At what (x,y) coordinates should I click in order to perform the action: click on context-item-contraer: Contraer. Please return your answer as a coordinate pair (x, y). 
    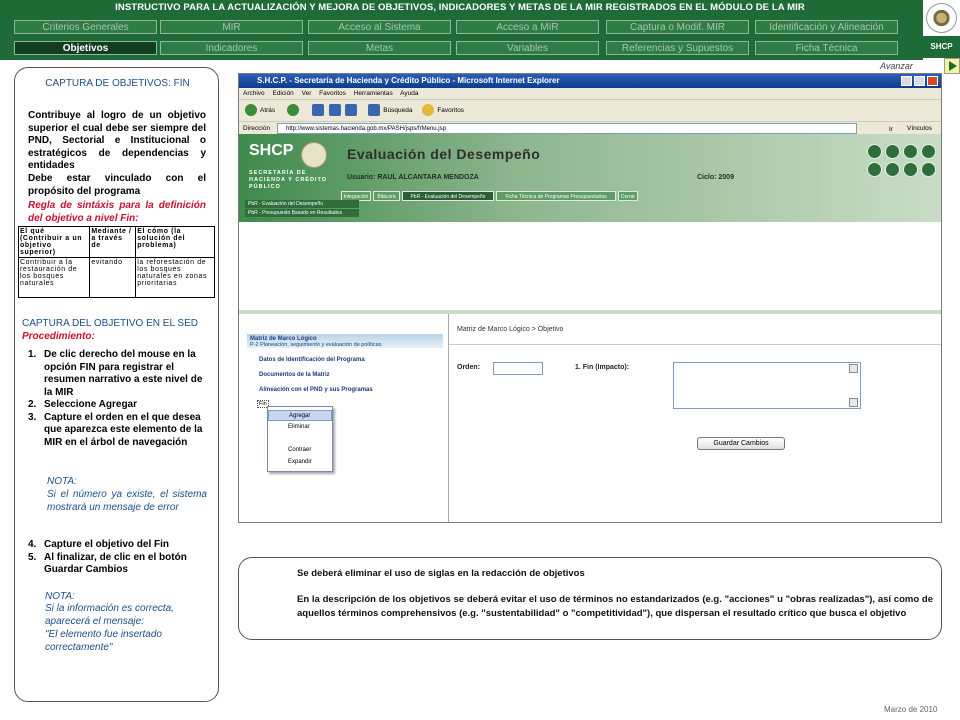
    Looking at the image, I should click on (300, 450).